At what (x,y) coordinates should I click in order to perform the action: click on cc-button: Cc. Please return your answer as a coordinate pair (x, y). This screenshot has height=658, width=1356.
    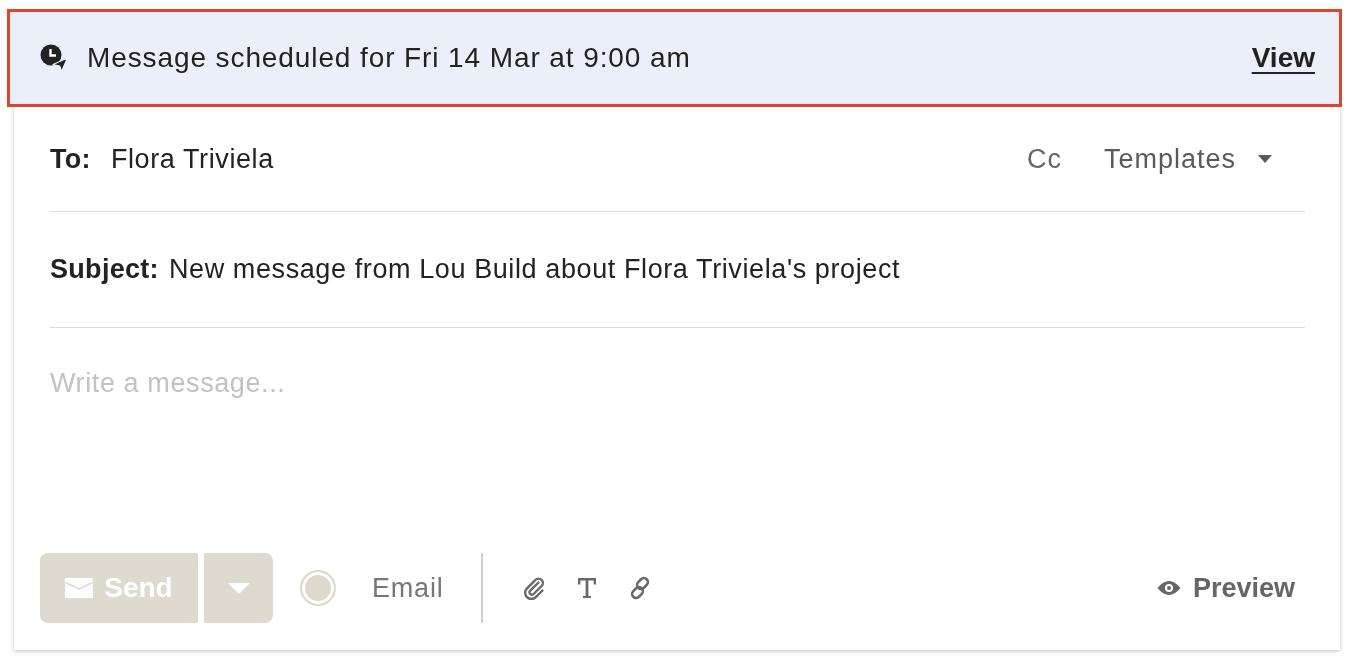
    Looking at the image, I should click on (1044, 159).